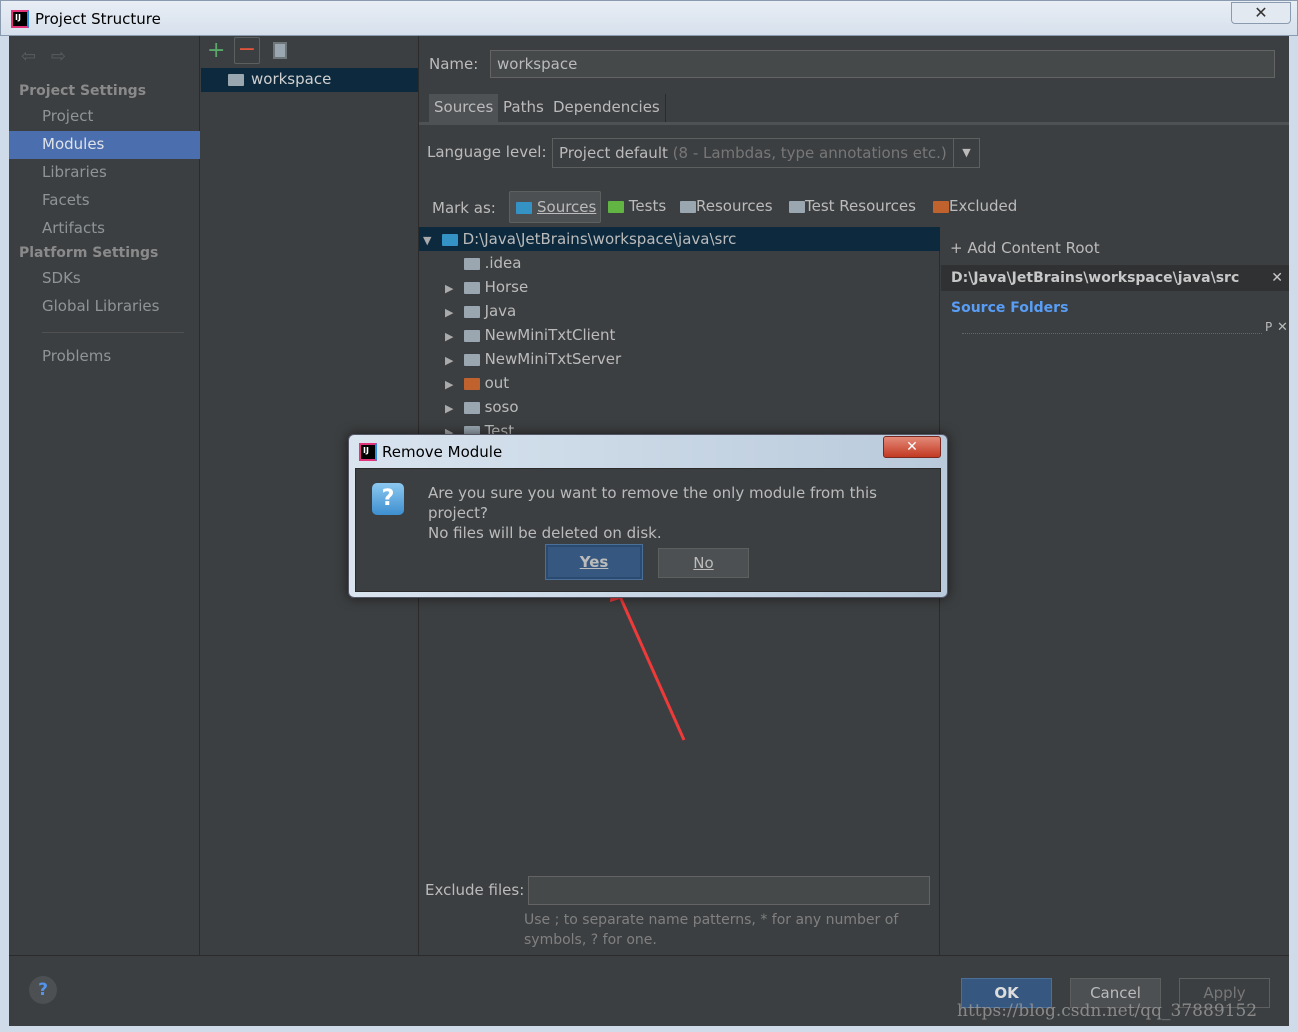 The width and height of the screenshot is (1298, 1032). I want to click on plus-icon: +, so click(956, 248).